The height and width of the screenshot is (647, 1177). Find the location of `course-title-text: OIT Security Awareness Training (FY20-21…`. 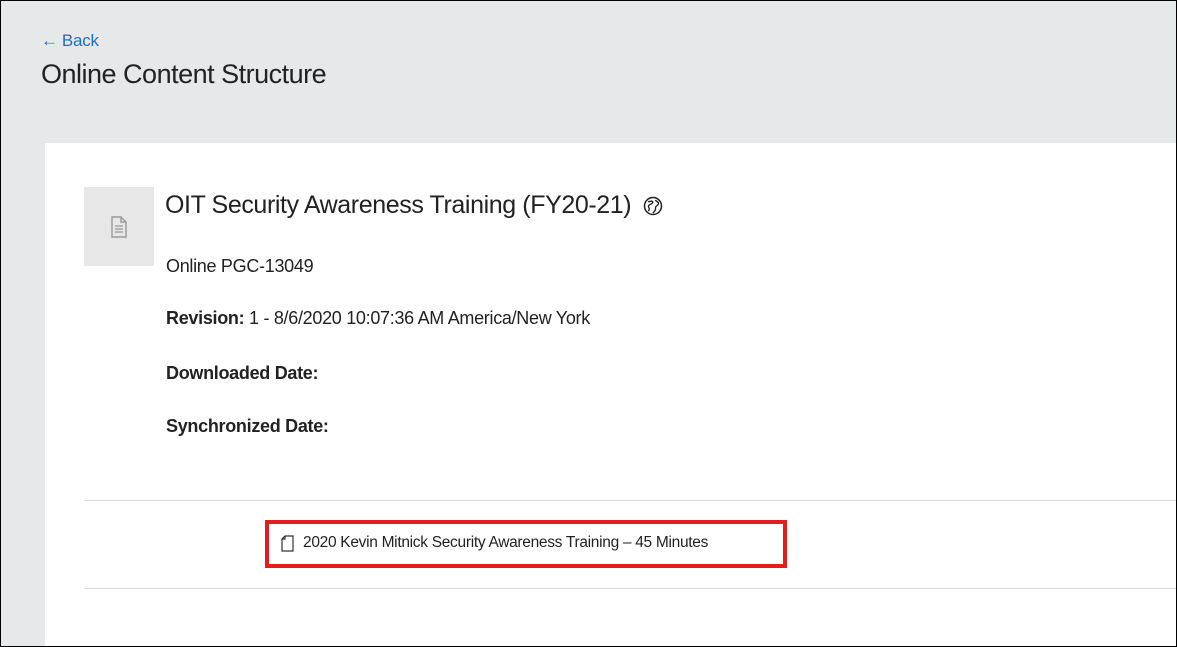

course-title-text: OIT Security Awareness Training (FY20-21… is located at coordinates (398, 205).